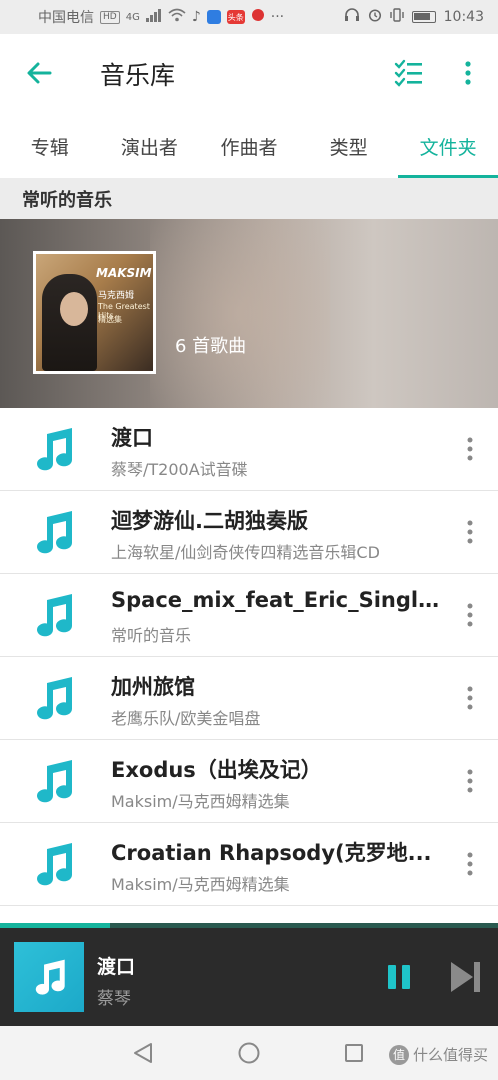 The height and width of the screenshot is (1080, 498). I want to click on tab-folders: 文件夹, so click(448, 146).